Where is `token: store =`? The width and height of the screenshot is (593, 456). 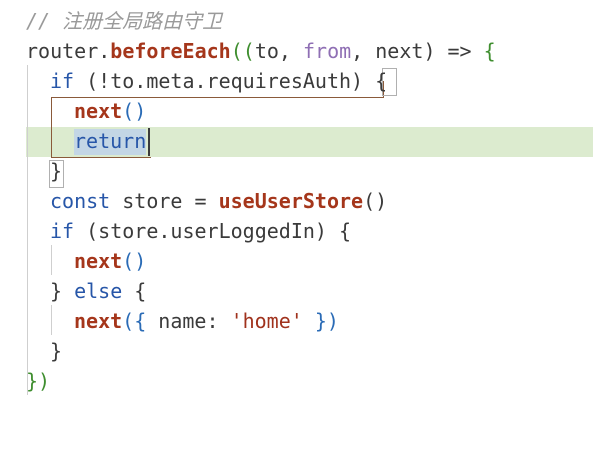 token: store = is located at coordinates (164, 201).